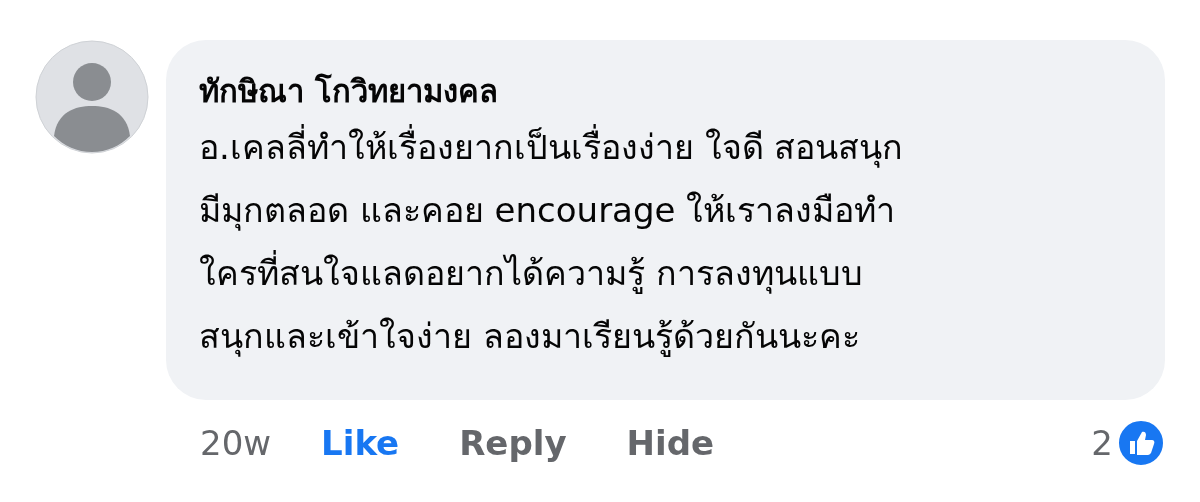 This screenshot has width=1200, height=502. Describe the element at coordinates (348, 91) in the screenshot. I see `author-name: ทักษิณา โกวิทยามงคล` at that location.